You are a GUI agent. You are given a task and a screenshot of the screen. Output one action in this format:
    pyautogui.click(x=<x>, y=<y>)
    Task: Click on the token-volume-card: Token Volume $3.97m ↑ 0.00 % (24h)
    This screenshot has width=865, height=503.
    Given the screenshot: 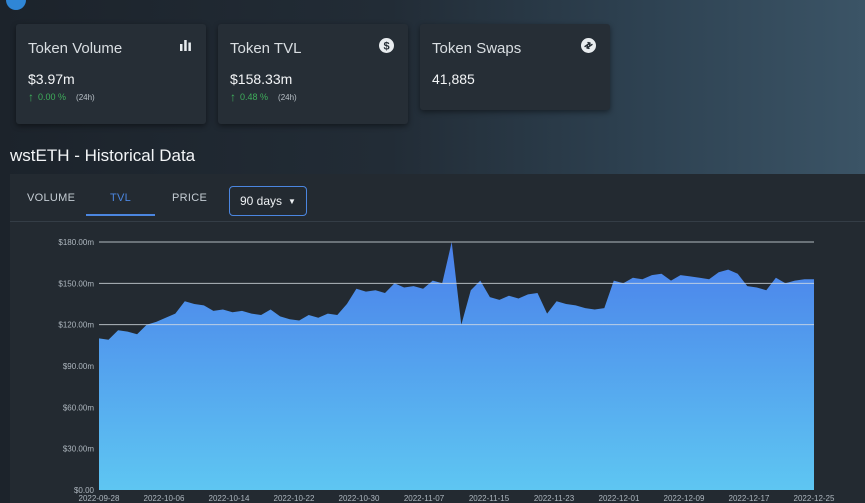 What is the action you would take?
    pyautogui.click(x=111, y=74)
    